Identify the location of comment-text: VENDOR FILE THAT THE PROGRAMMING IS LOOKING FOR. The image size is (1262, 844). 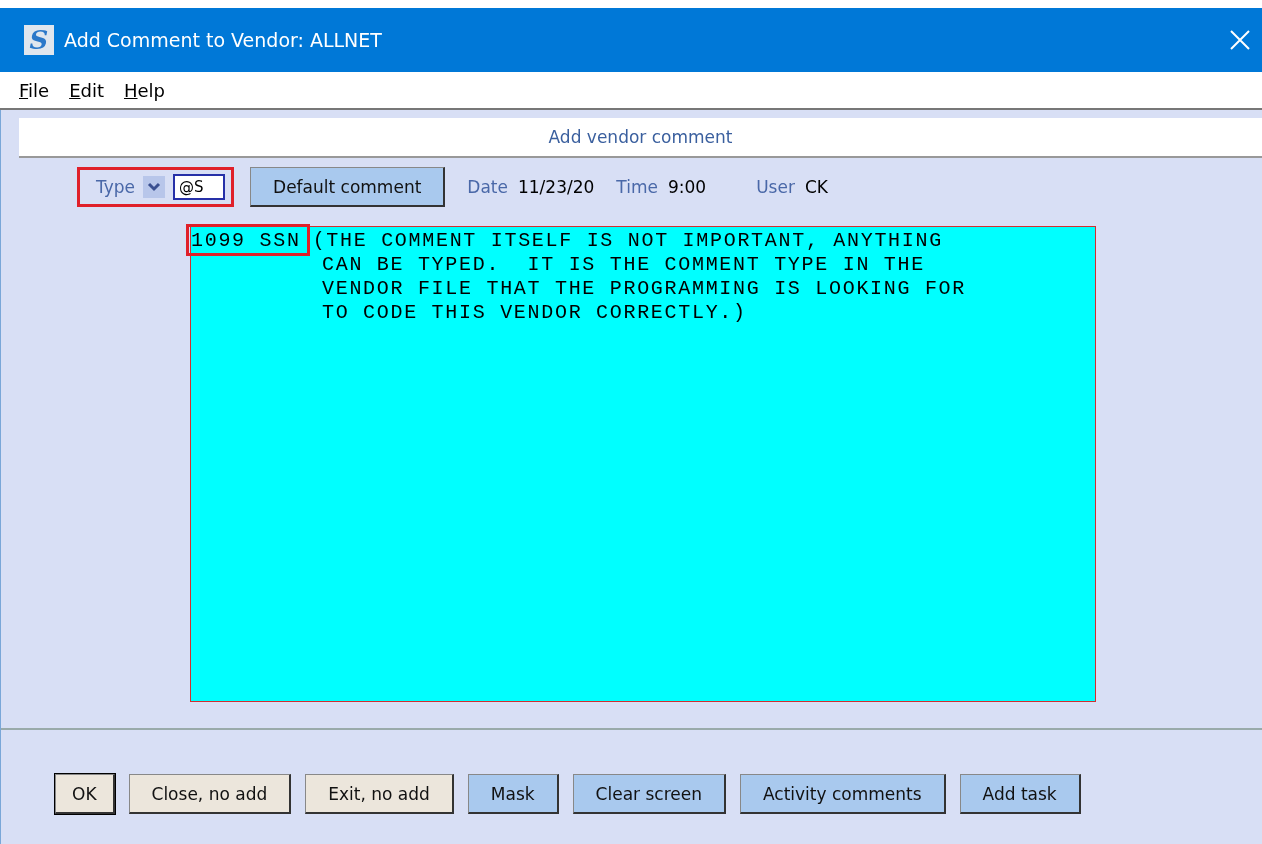
(644, 289).